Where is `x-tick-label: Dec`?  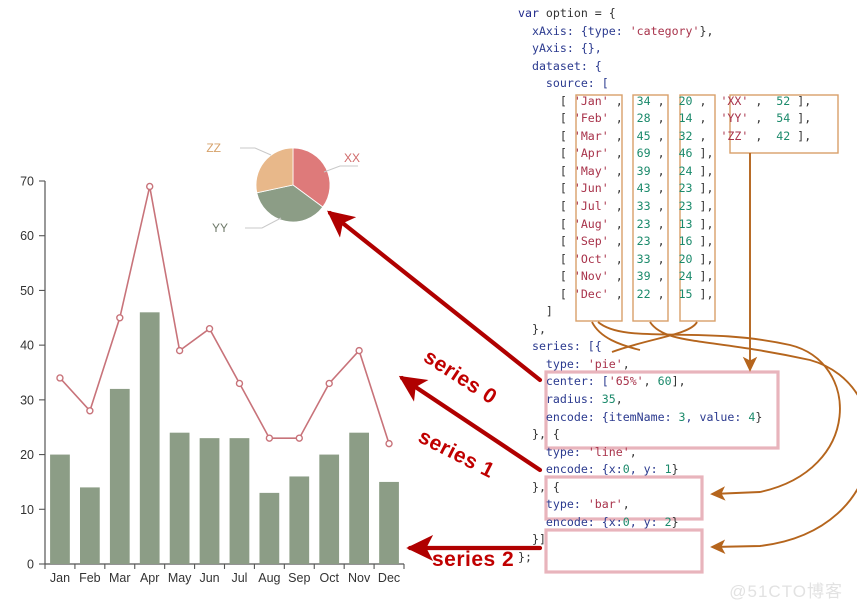
x-tick-label: Dec is located at coordinates (389, 578).